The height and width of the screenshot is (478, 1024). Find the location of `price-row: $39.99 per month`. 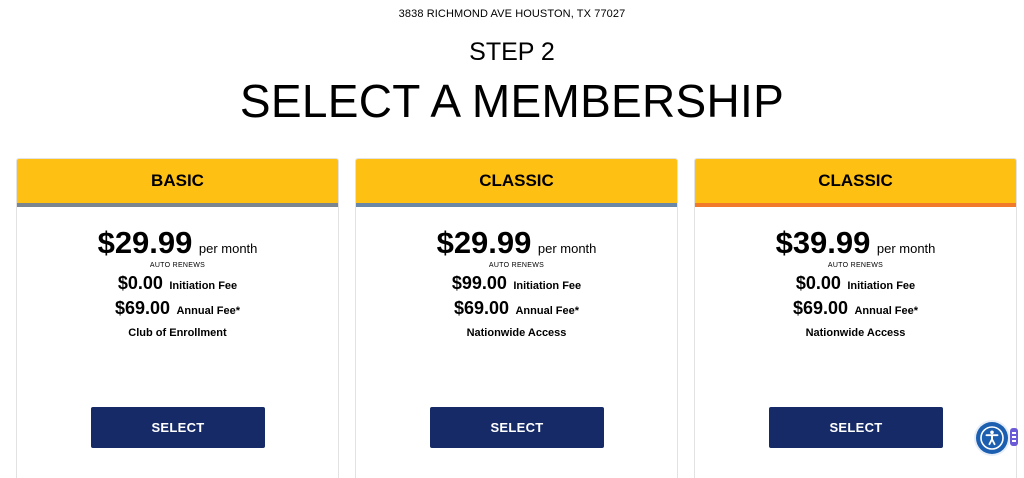

price-row: $39.99 per month is located at coordinates (855, 243).